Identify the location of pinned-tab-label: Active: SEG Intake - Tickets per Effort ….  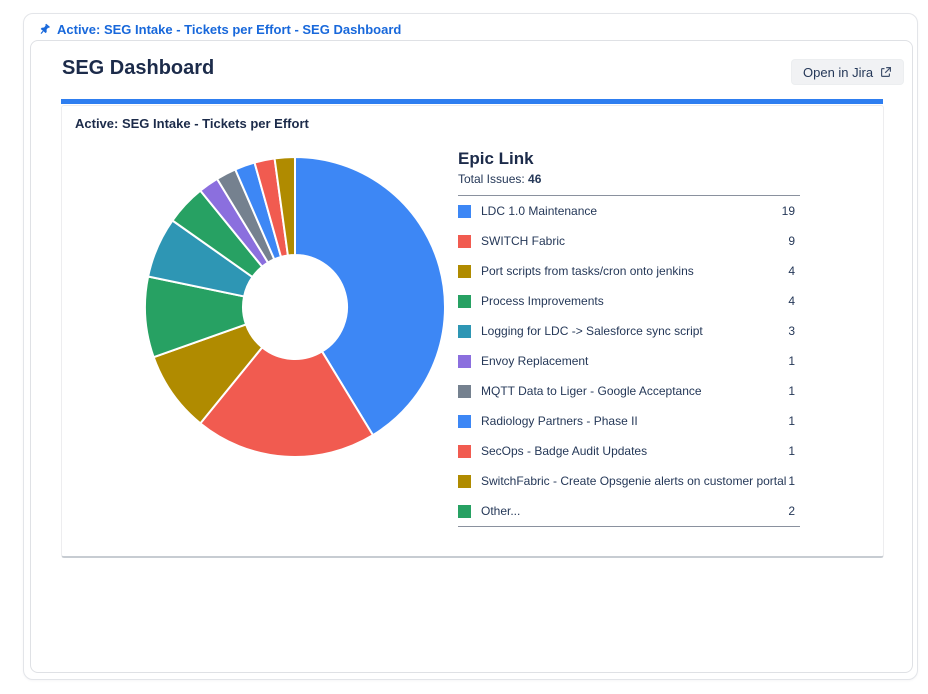
(229, 29).